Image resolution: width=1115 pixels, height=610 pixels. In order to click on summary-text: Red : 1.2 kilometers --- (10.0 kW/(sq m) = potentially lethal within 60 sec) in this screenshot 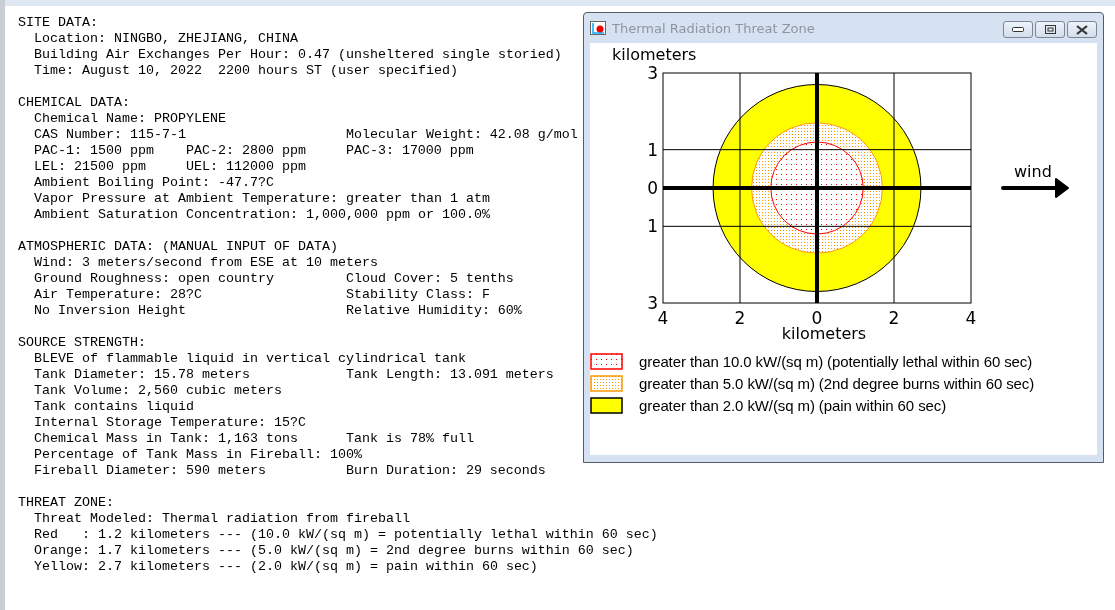, I will do `click(346, 535)`.